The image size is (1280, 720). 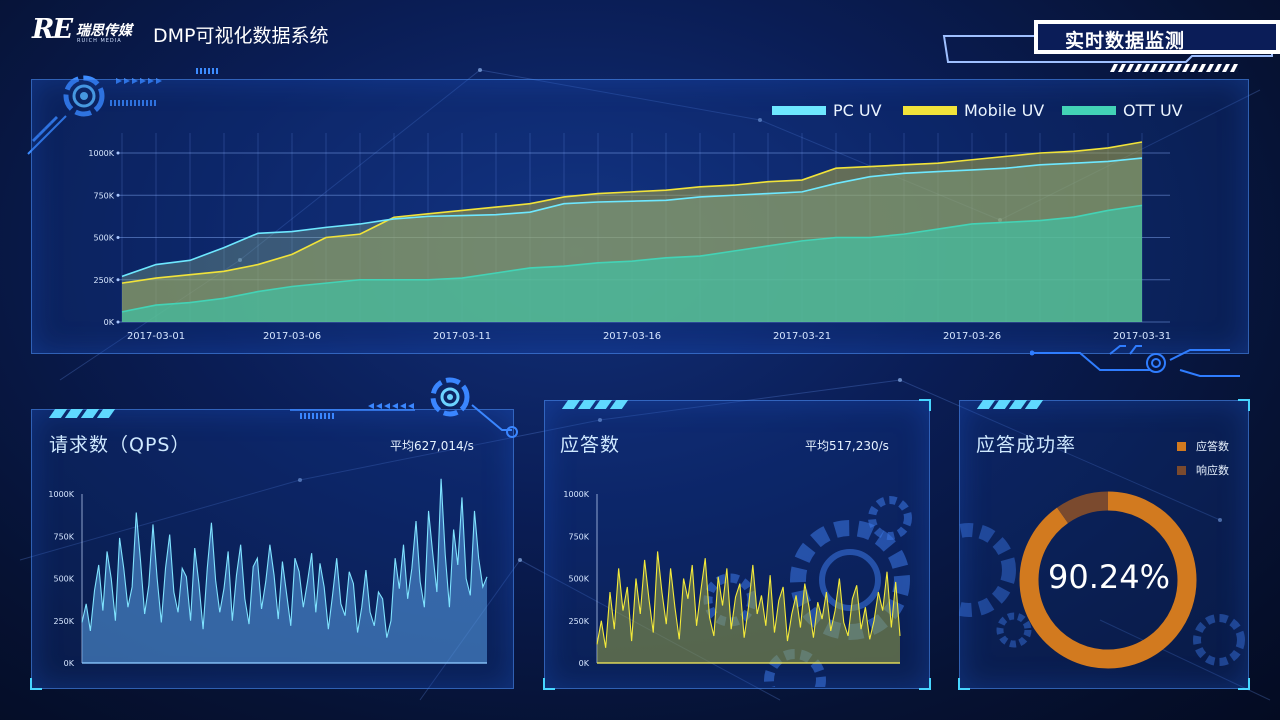 What do you see at coordinates (292, 336) in the screenshot?
I see `x-tick-label: 2017-03-06` at bounding box center [292, 336].